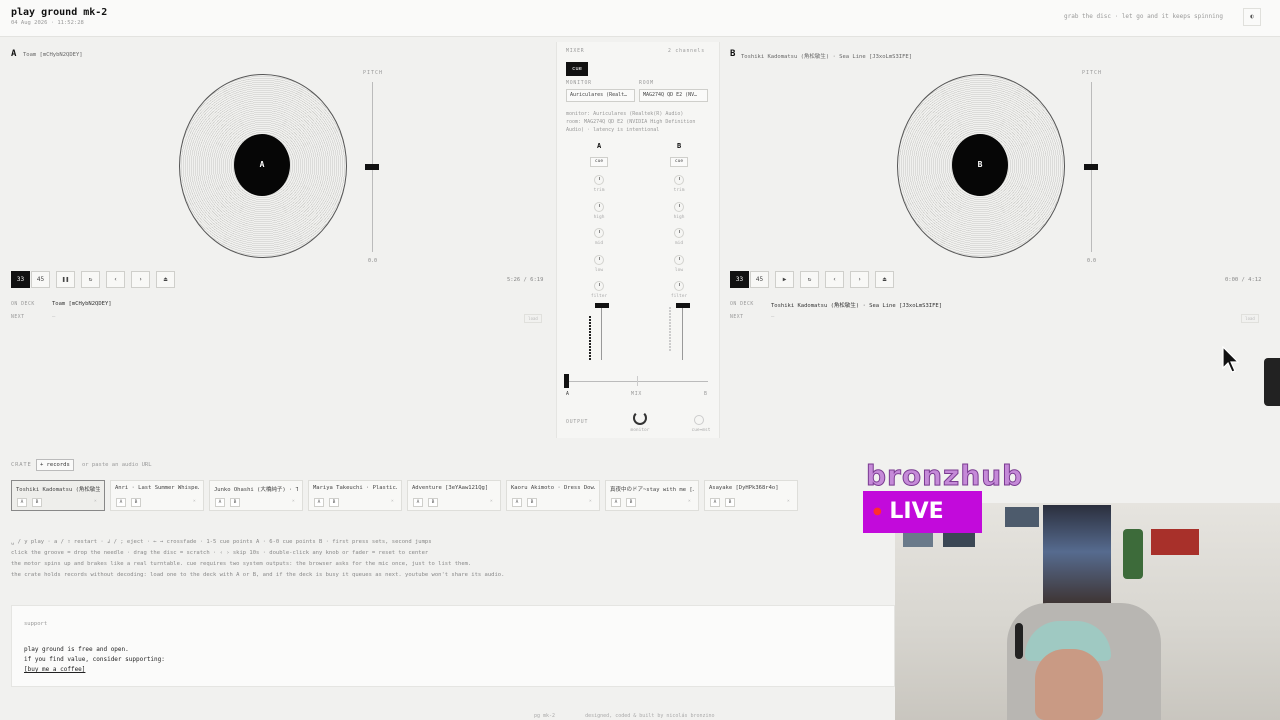 The image size is (1280, 720). Describe the element at coordinates (599, 286) in the screenshot. I see `channel-a-filter-knob` at that location.